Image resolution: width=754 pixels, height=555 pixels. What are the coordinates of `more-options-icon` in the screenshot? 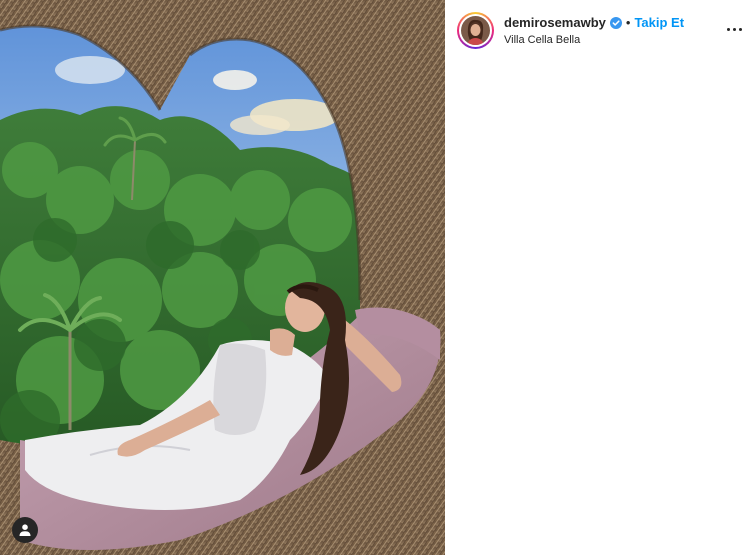 It's located at (728, 29).